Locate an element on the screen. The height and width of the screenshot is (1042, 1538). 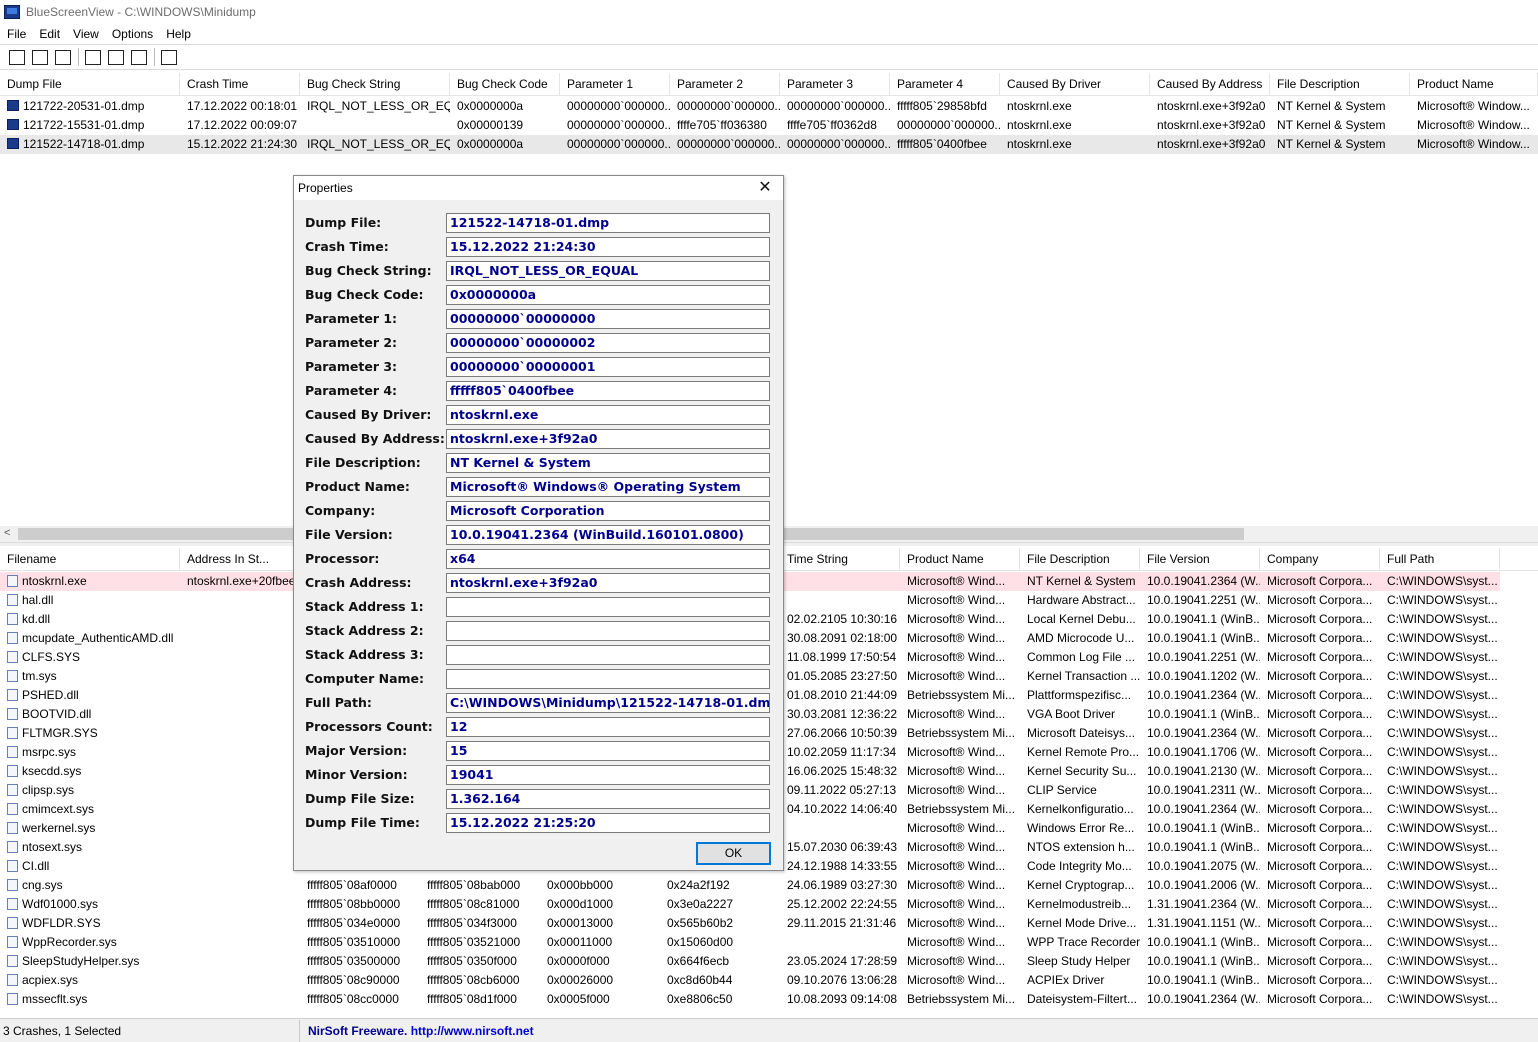
column-header: Parameter 3 is located at coordinates (835, 84).